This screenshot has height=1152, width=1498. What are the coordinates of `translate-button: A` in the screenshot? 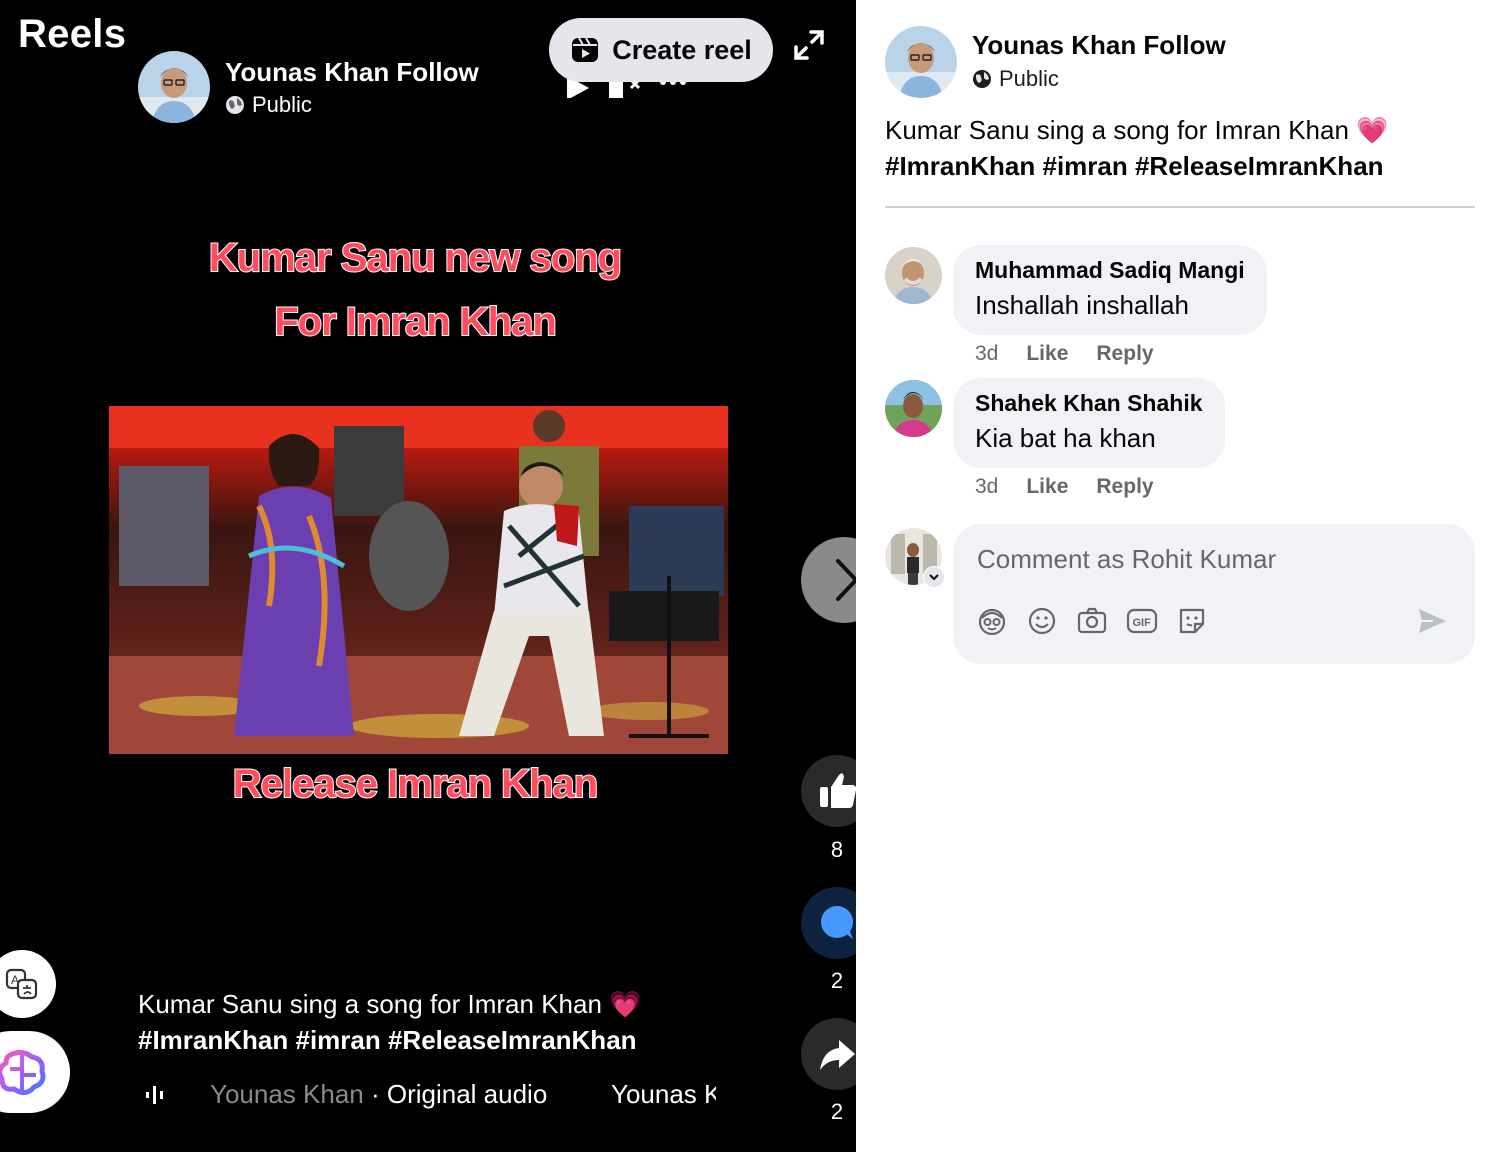 It's located at (28, 984).